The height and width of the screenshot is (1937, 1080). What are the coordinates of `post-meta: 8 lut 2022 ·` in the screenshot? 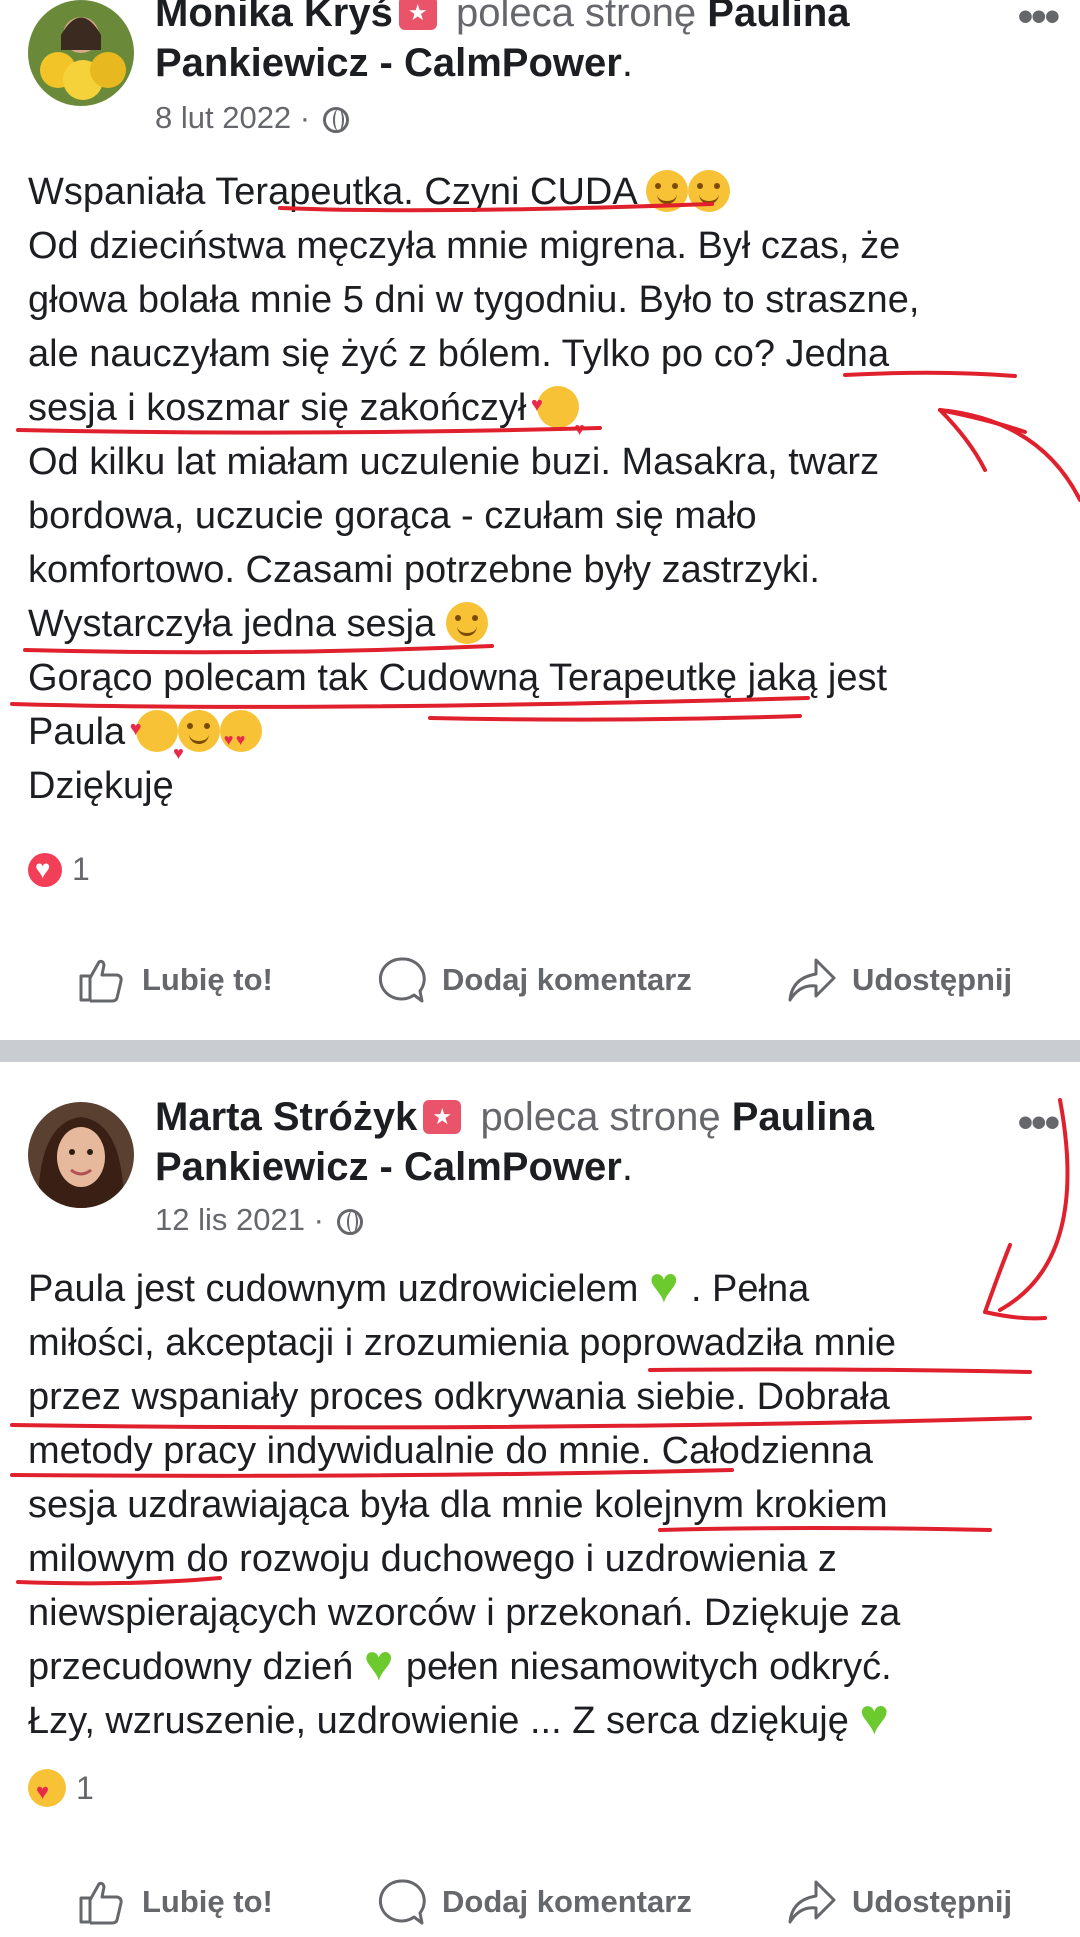 It's located at (252, 118).